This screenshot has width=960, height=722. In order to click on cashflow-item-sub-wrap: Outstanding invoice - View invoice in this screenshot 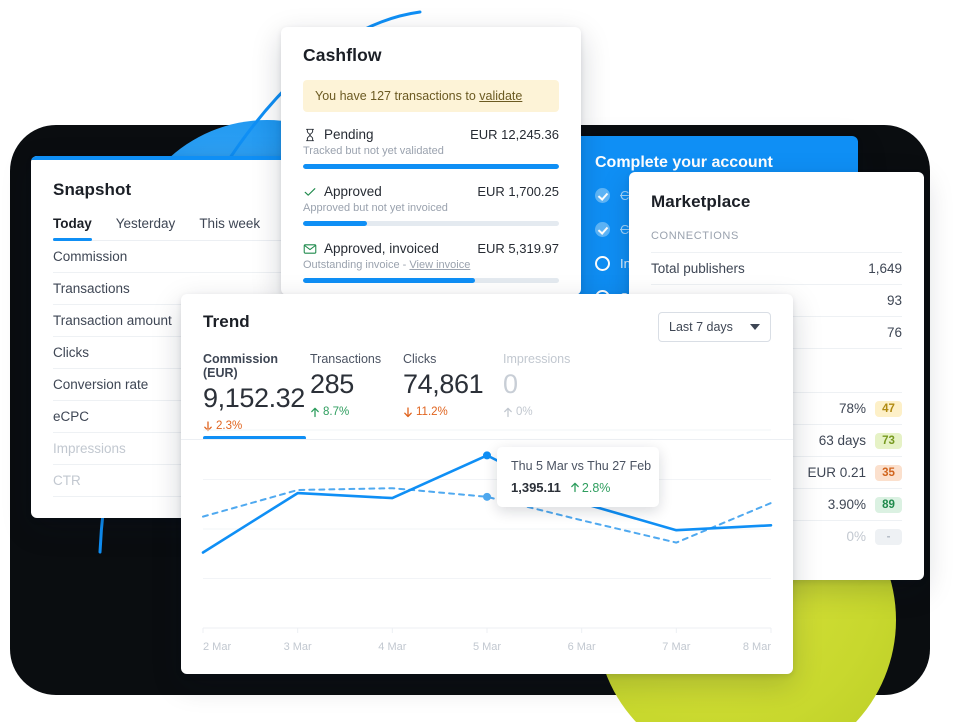, I will do `click(431, 265)`.